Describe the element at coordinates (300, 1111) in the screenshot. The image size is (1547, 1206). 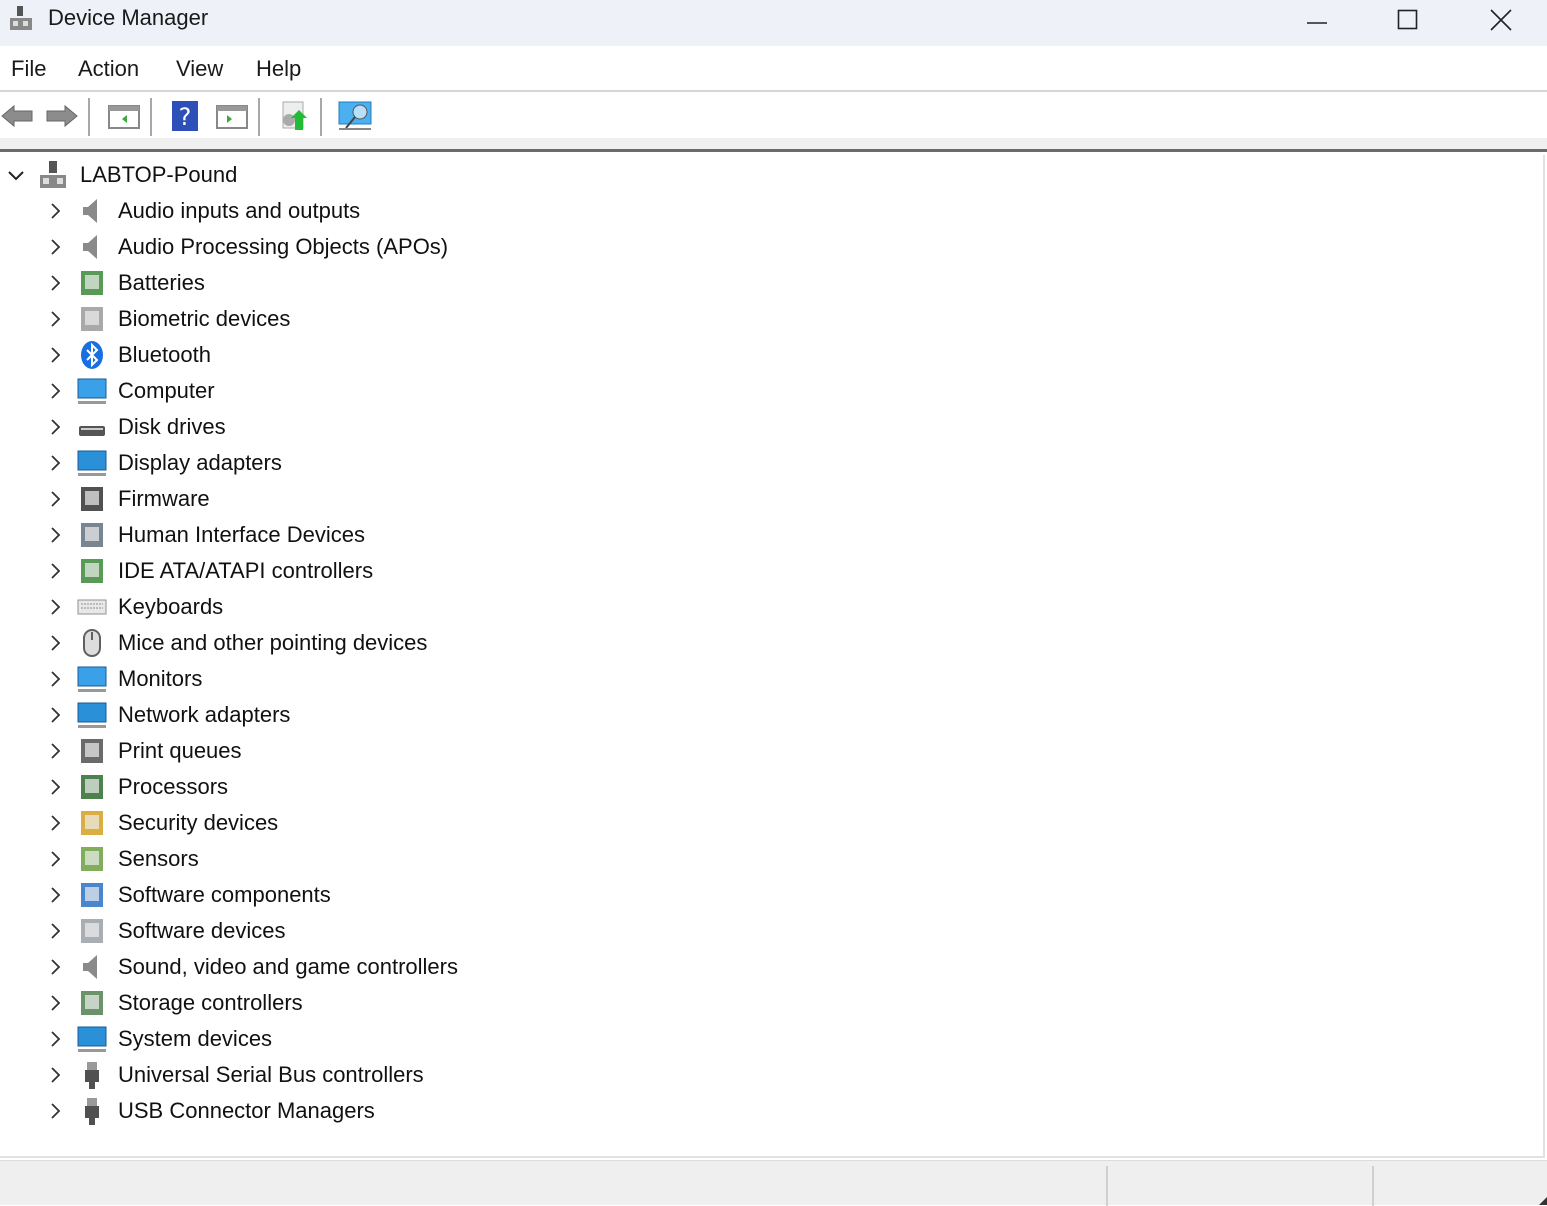
I see `tree-item: USB Connector Managers` at that location.